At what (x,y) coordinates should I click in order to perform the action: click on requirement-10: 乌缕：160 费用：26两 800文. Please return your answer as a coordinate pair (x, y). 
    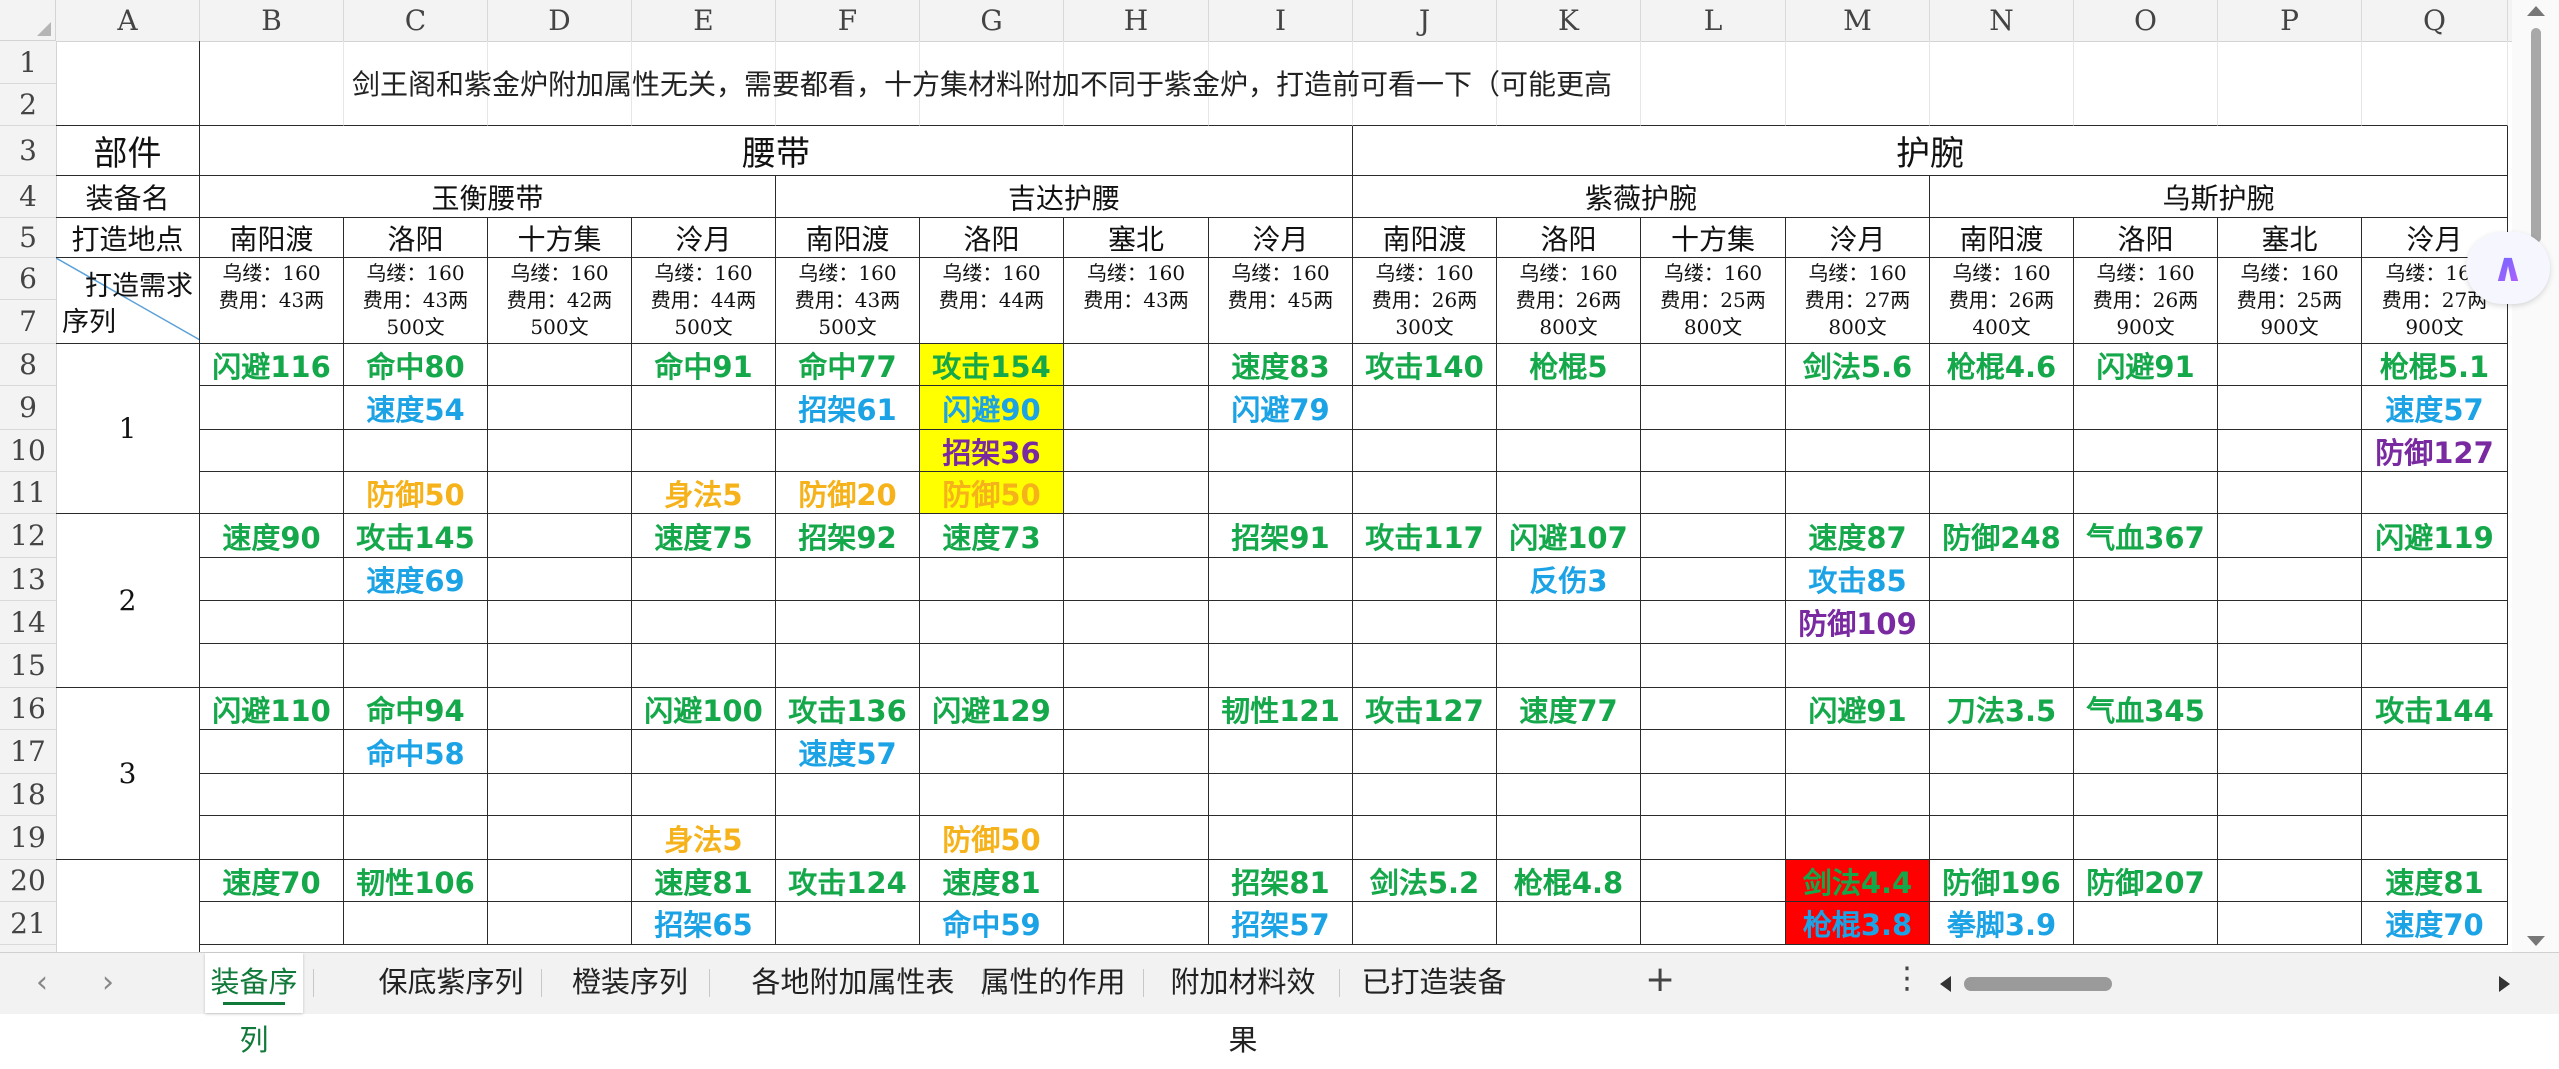
    Looking at the image, I should click on (1569, 301).